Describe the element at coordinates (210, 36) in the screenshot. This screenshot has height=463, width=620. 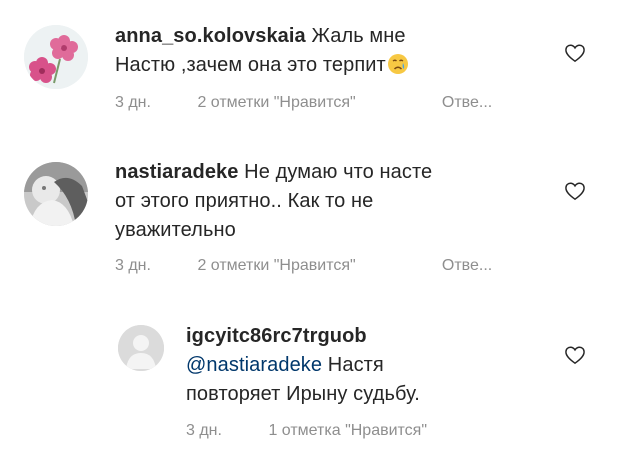
I see `comment-username: anna_so.kolovskaia` at that location.